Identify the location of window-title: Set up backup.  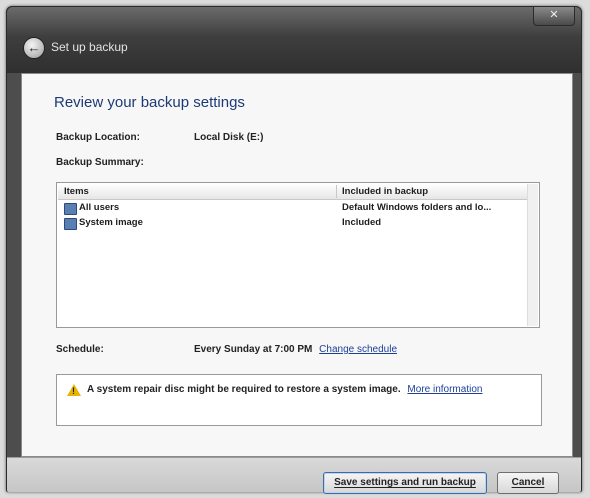
(89, 47).